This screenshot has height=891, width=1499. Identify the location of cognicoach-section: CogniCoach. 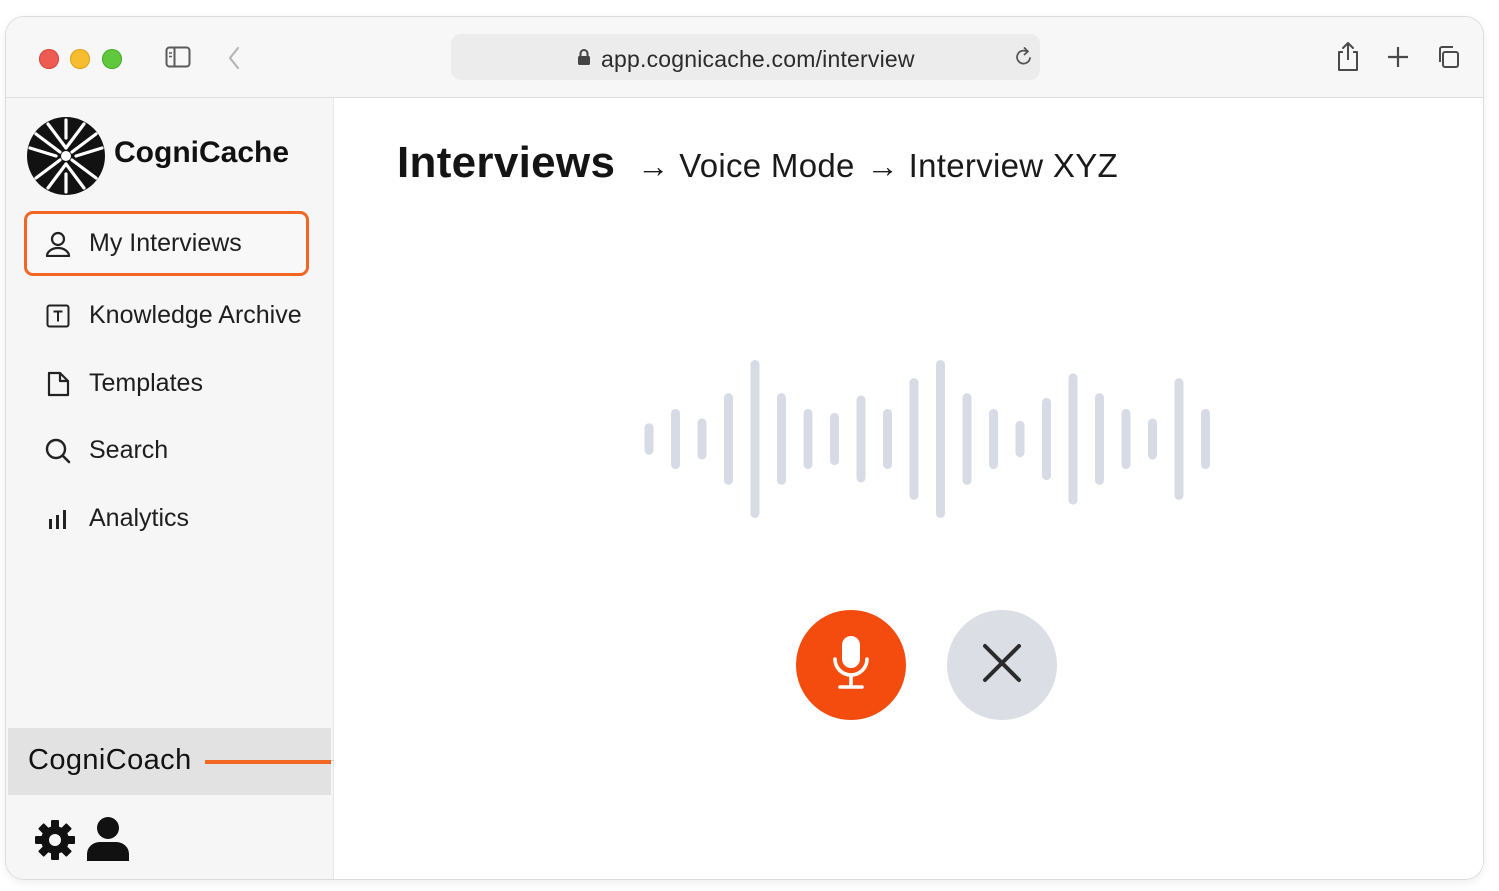
(169, 761).